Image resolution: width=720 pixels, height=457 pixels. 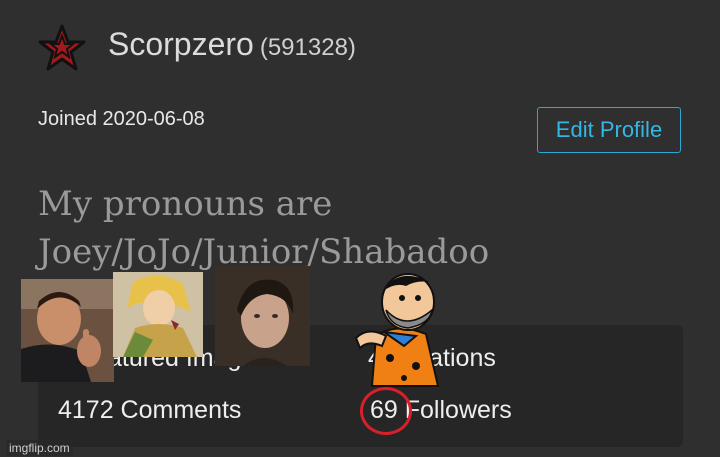 I want to click on user-id: (591328), so click(x=307, y=47).